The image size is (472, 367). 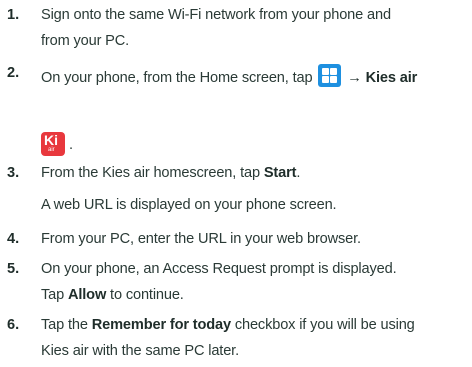 I want to click on kies-air-label: Kies air, so click(x=391, y=78).